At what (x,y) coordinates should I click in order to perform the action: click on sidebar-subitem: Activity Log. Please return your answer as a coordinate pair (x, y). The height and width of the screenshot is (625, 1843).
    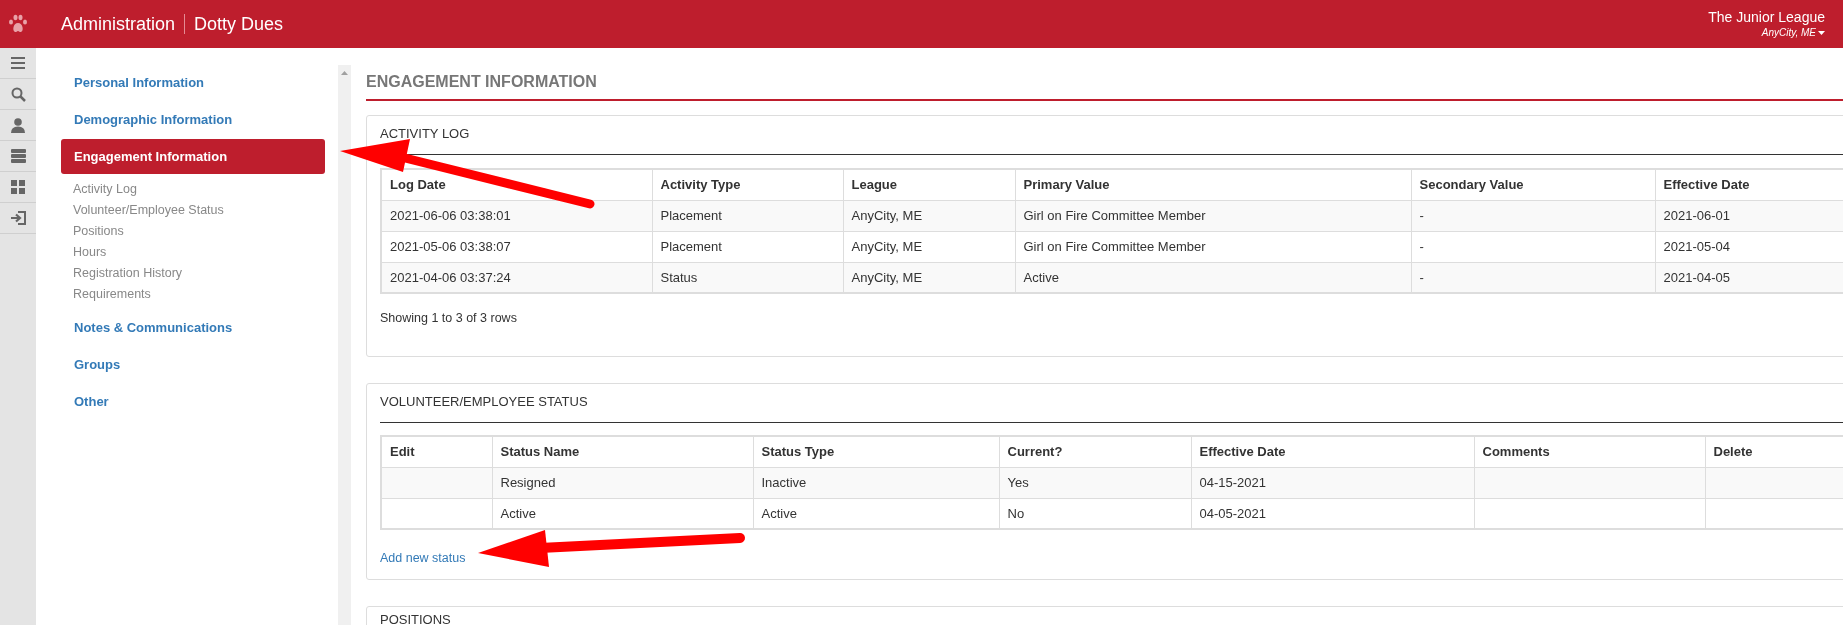
    Looking at the image, I should click on (199, 189).